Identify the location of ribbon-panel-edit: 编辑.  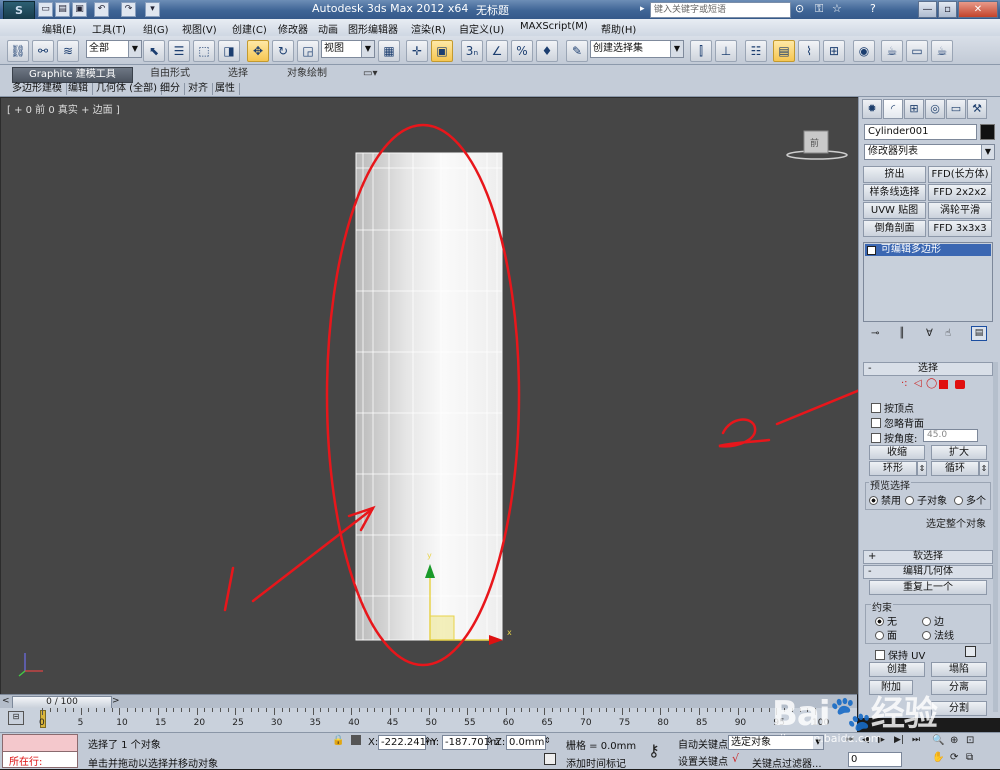
(80, 89).